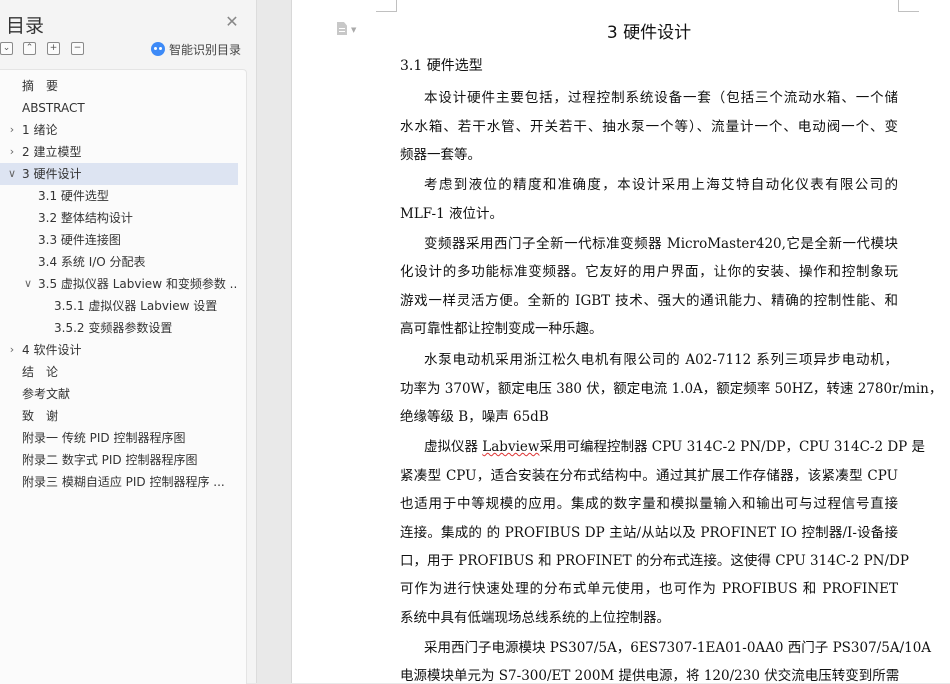  What do you see at coordinates (649, 476) in the screenshot?
I see `paragraph-line: 紧凑型 CPU，适合安装在分布式结构中。通过其扩展工作存储器，该紧凑型 CPU` at bounding box center [649, 476].